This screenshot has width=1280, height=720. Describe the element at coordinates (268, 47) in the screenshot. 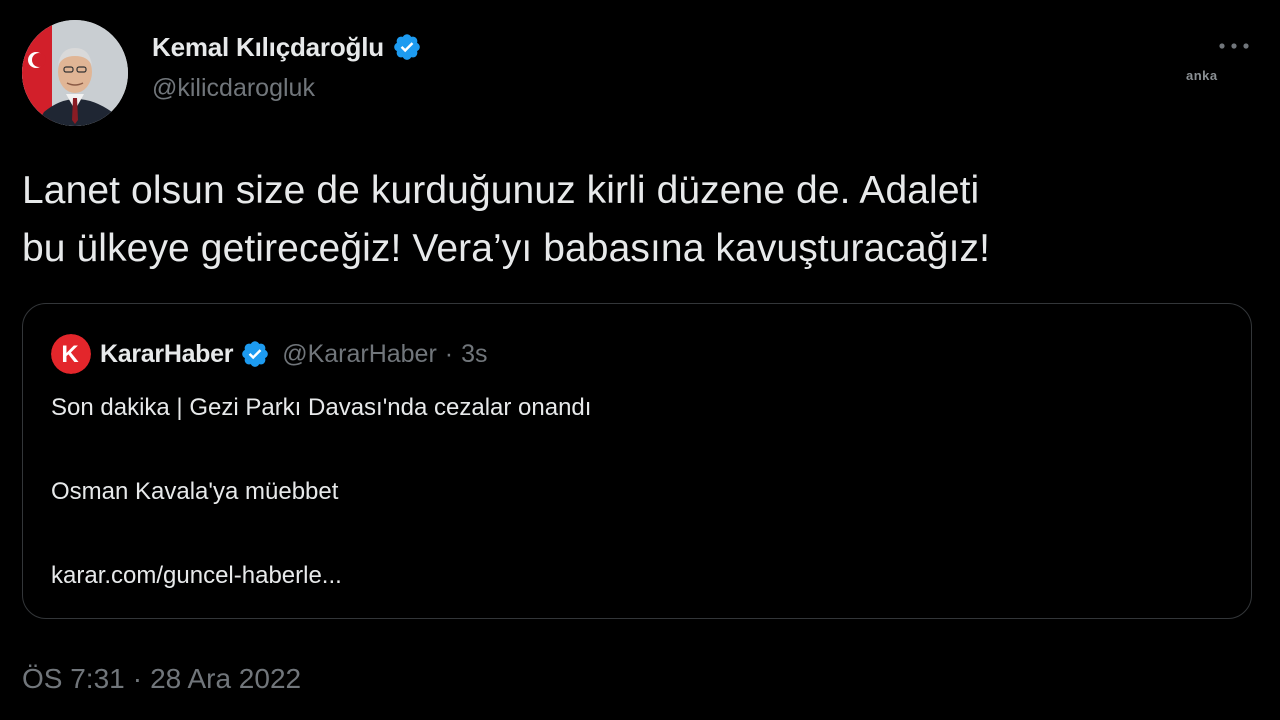

I see `author-display-name: Kemal Kılıçdaroğlu` at that location.